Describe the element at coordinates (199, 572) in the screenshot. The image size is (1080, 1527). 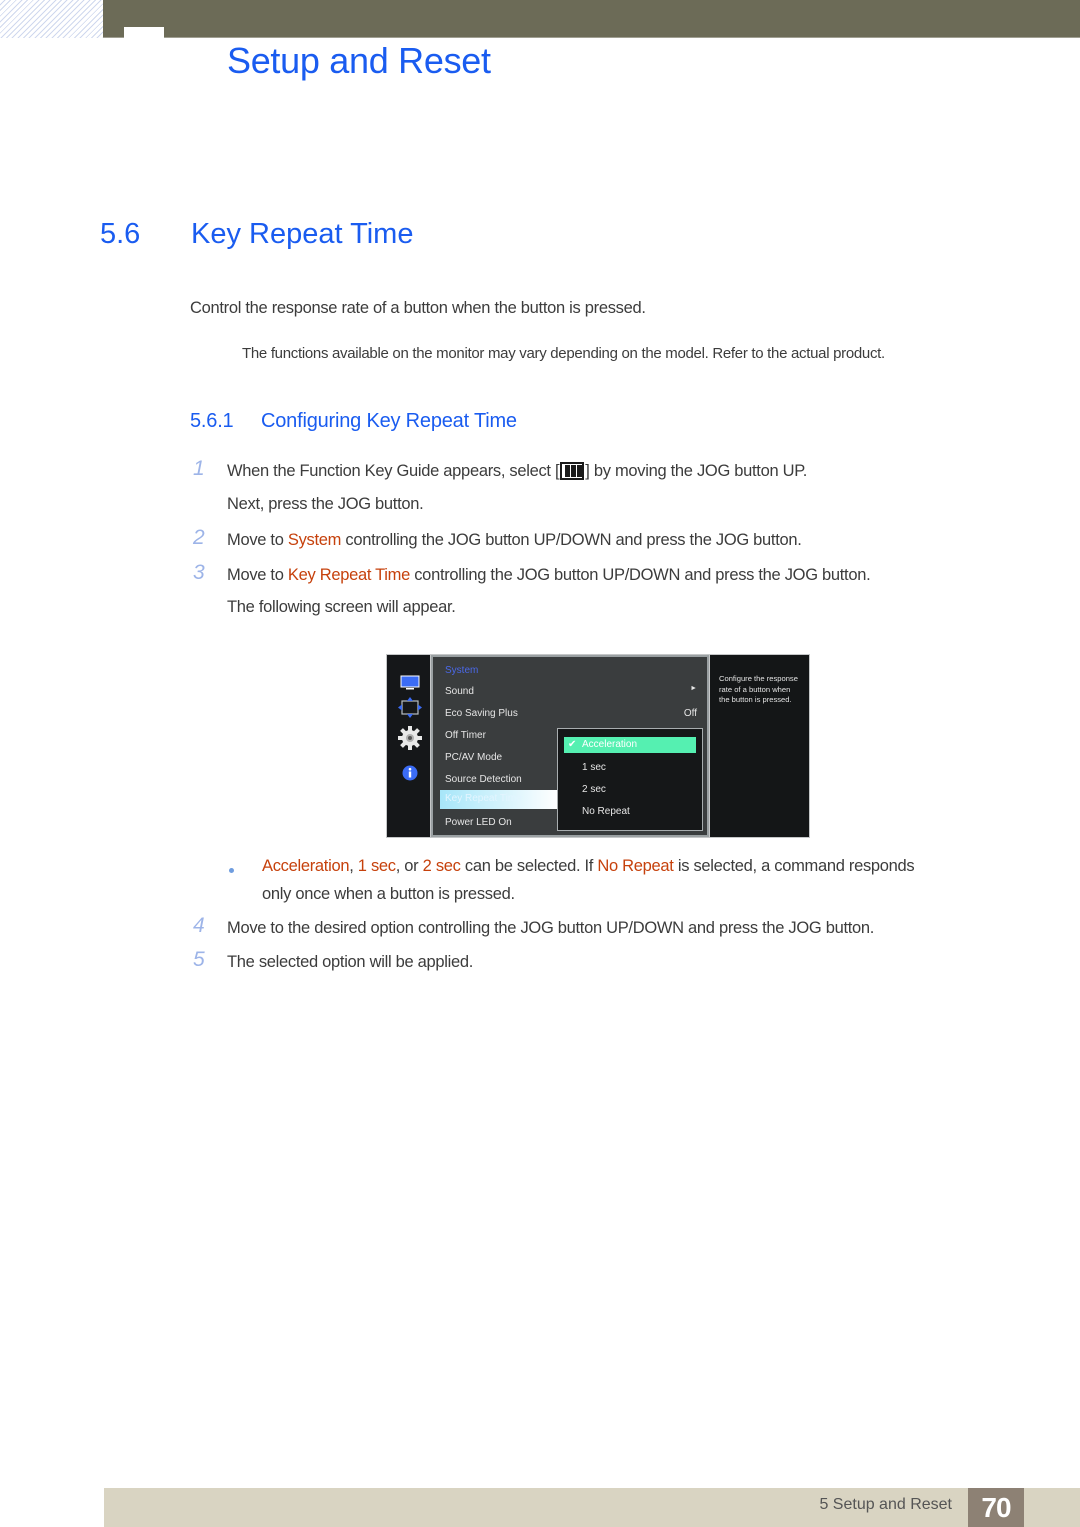
I see `step-number: 3` at that location.